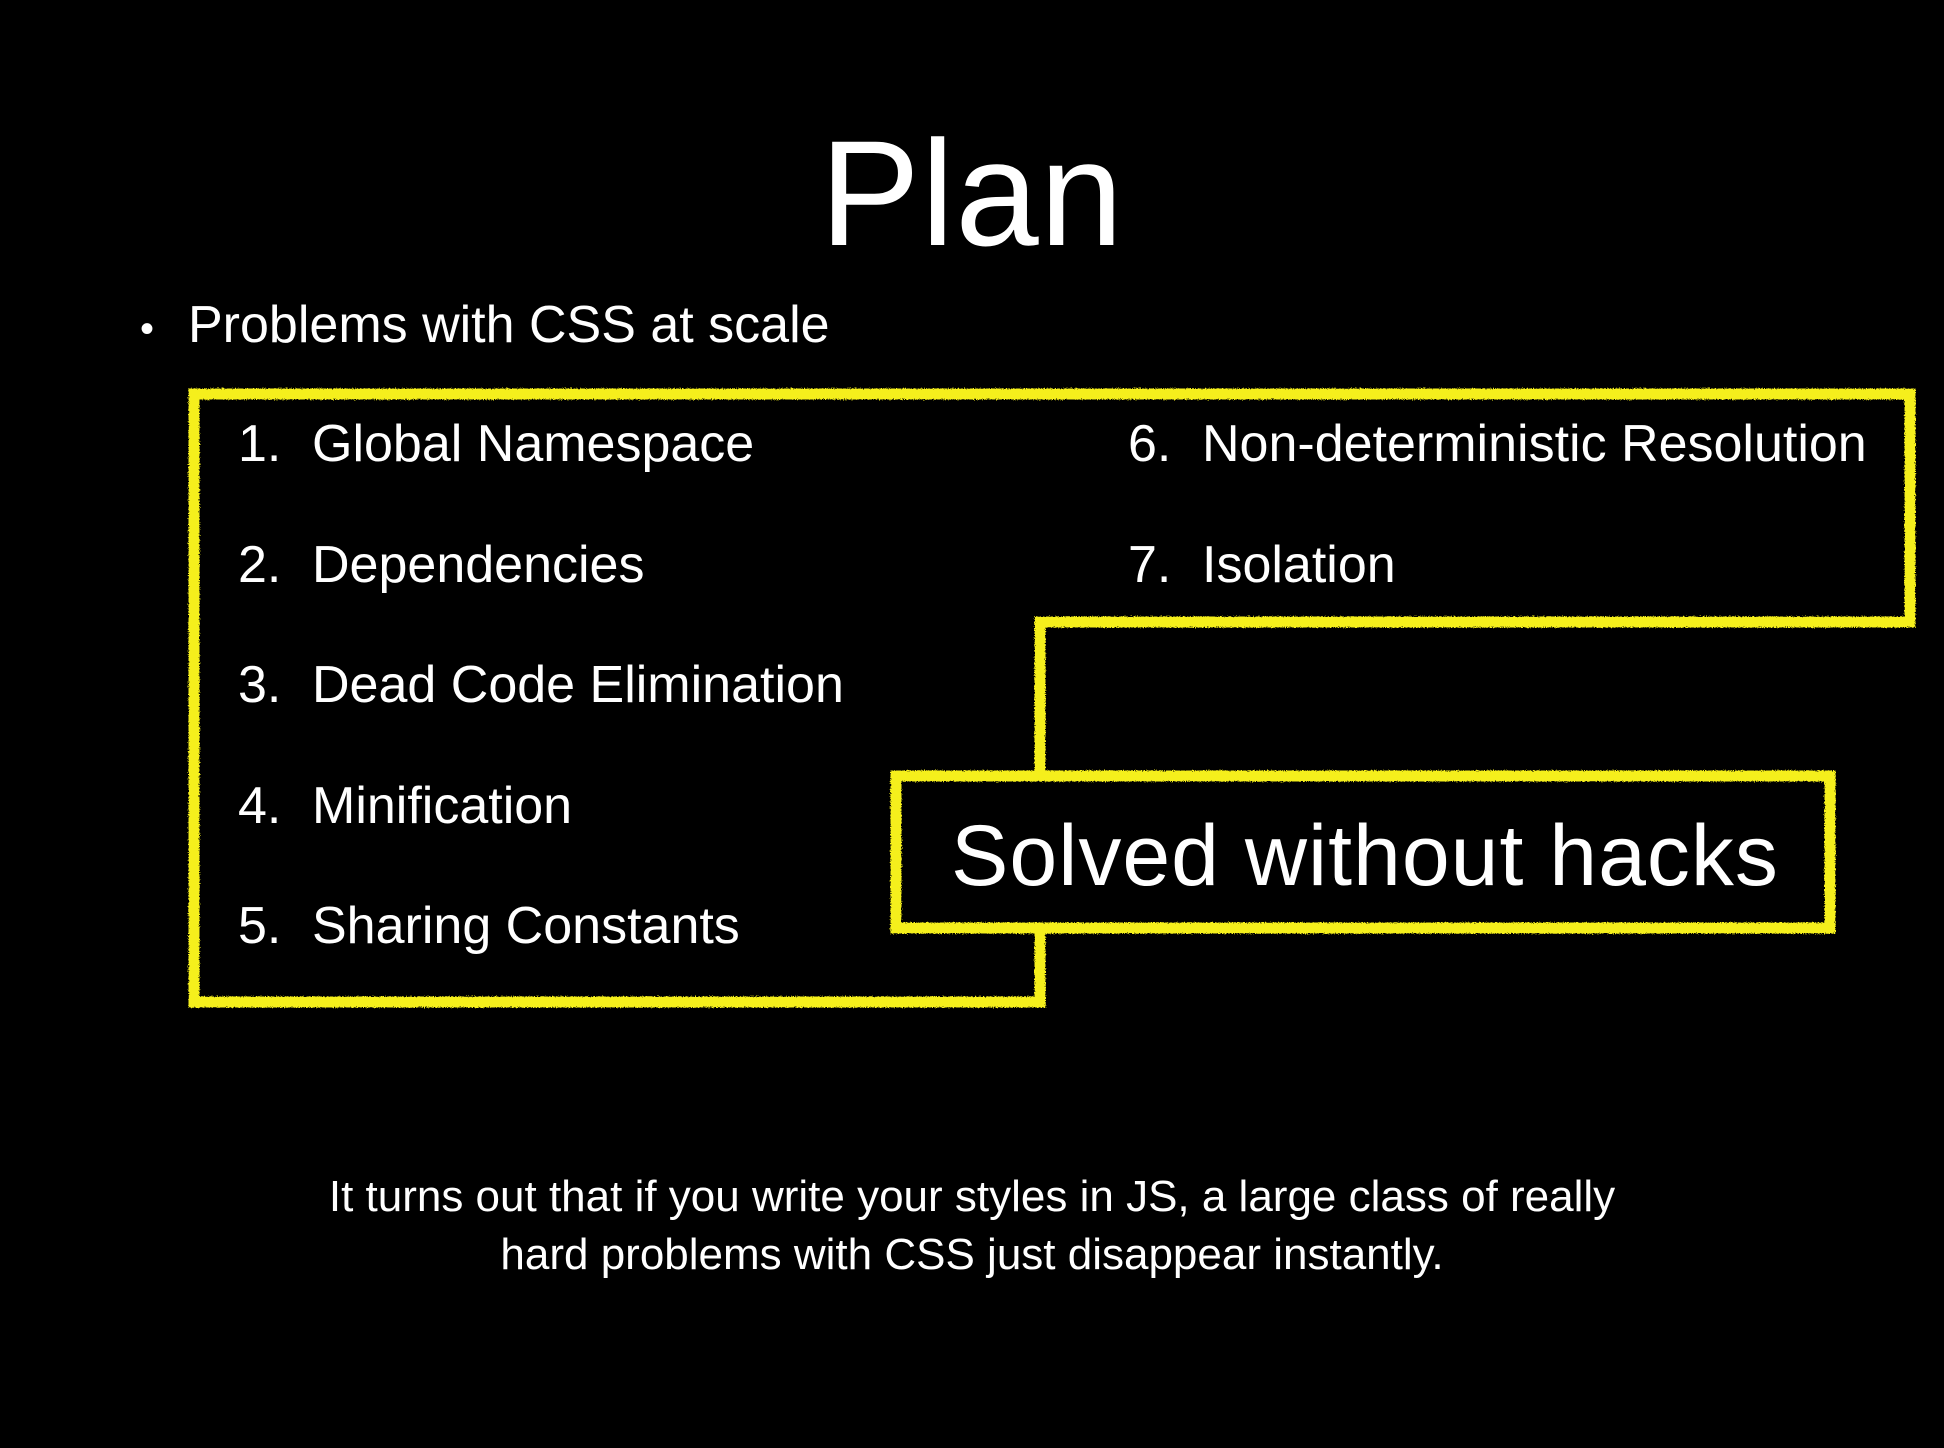 The image size is (1944, 1448). What do you see at coordinates (1150, 565) in the screenshot?
I see `list-number: 7.` at bounding box center [1150, 565].